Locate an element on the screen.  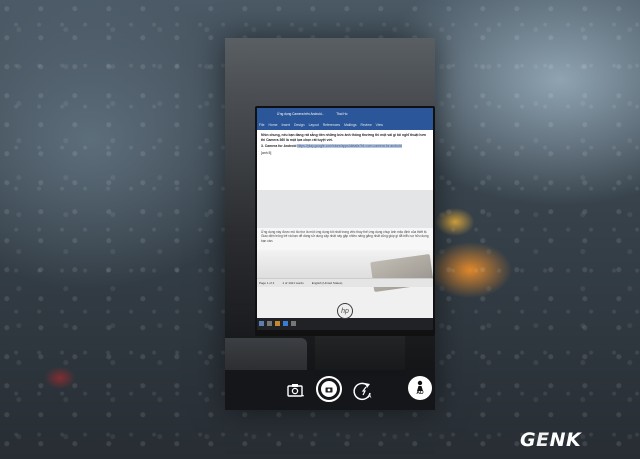
word-tab-references: References is located at coordinates (331, 125).